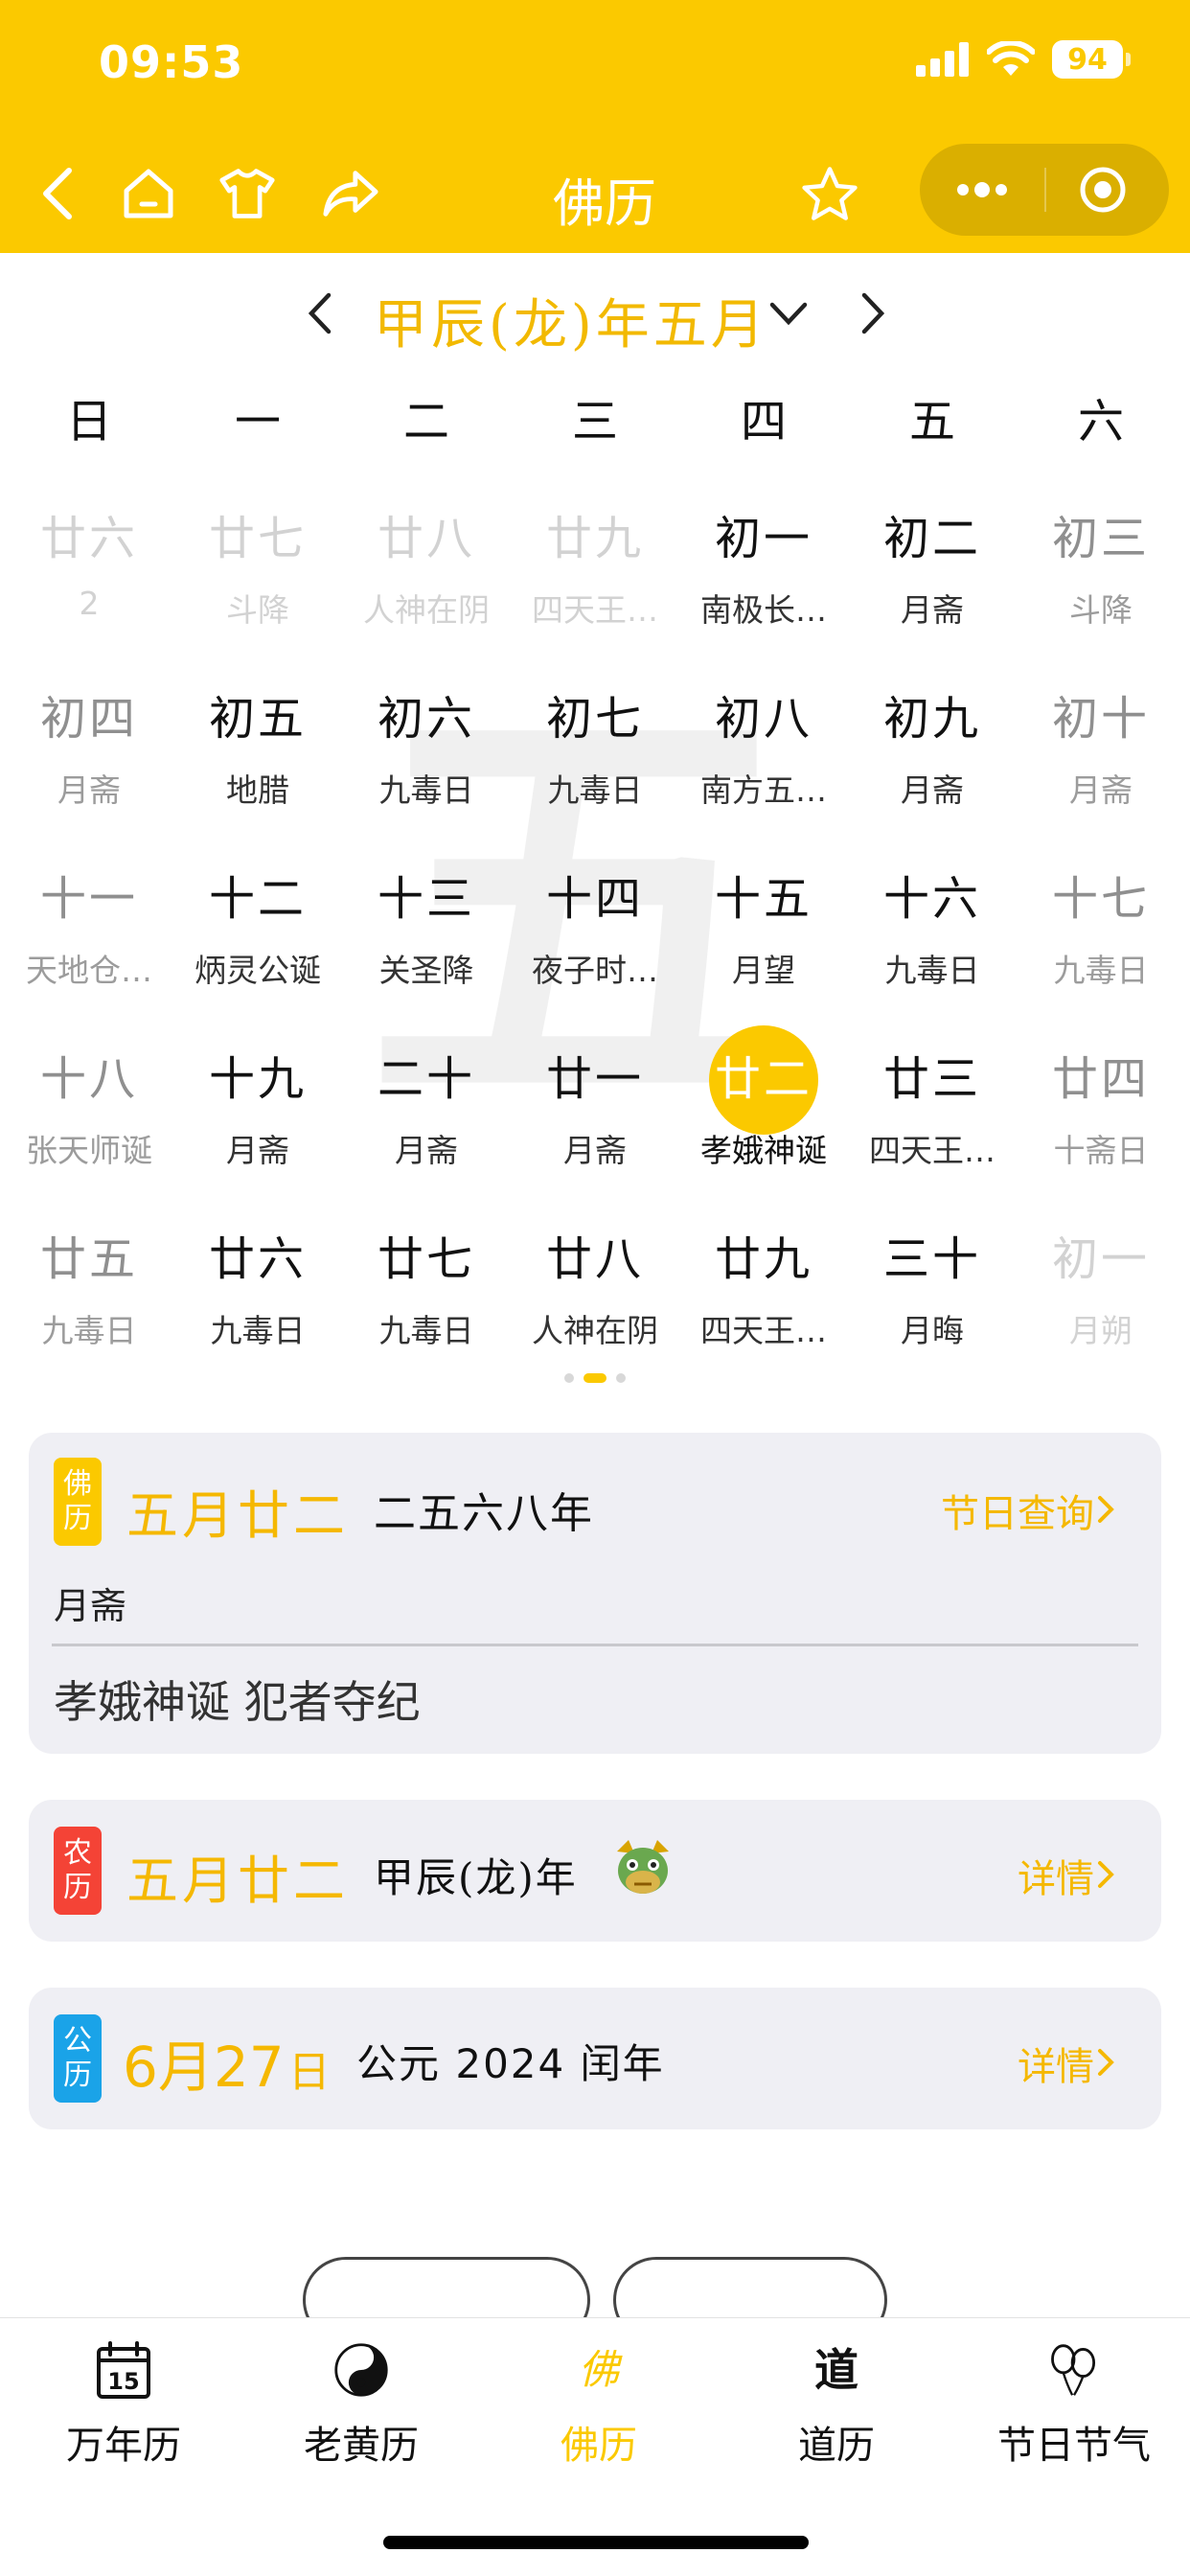 This screenshot has width=1190, height=2576. Describe the element at coordinates (426, 970) in the screenshot. I see `day-festival-label: 关圣降` at that location.